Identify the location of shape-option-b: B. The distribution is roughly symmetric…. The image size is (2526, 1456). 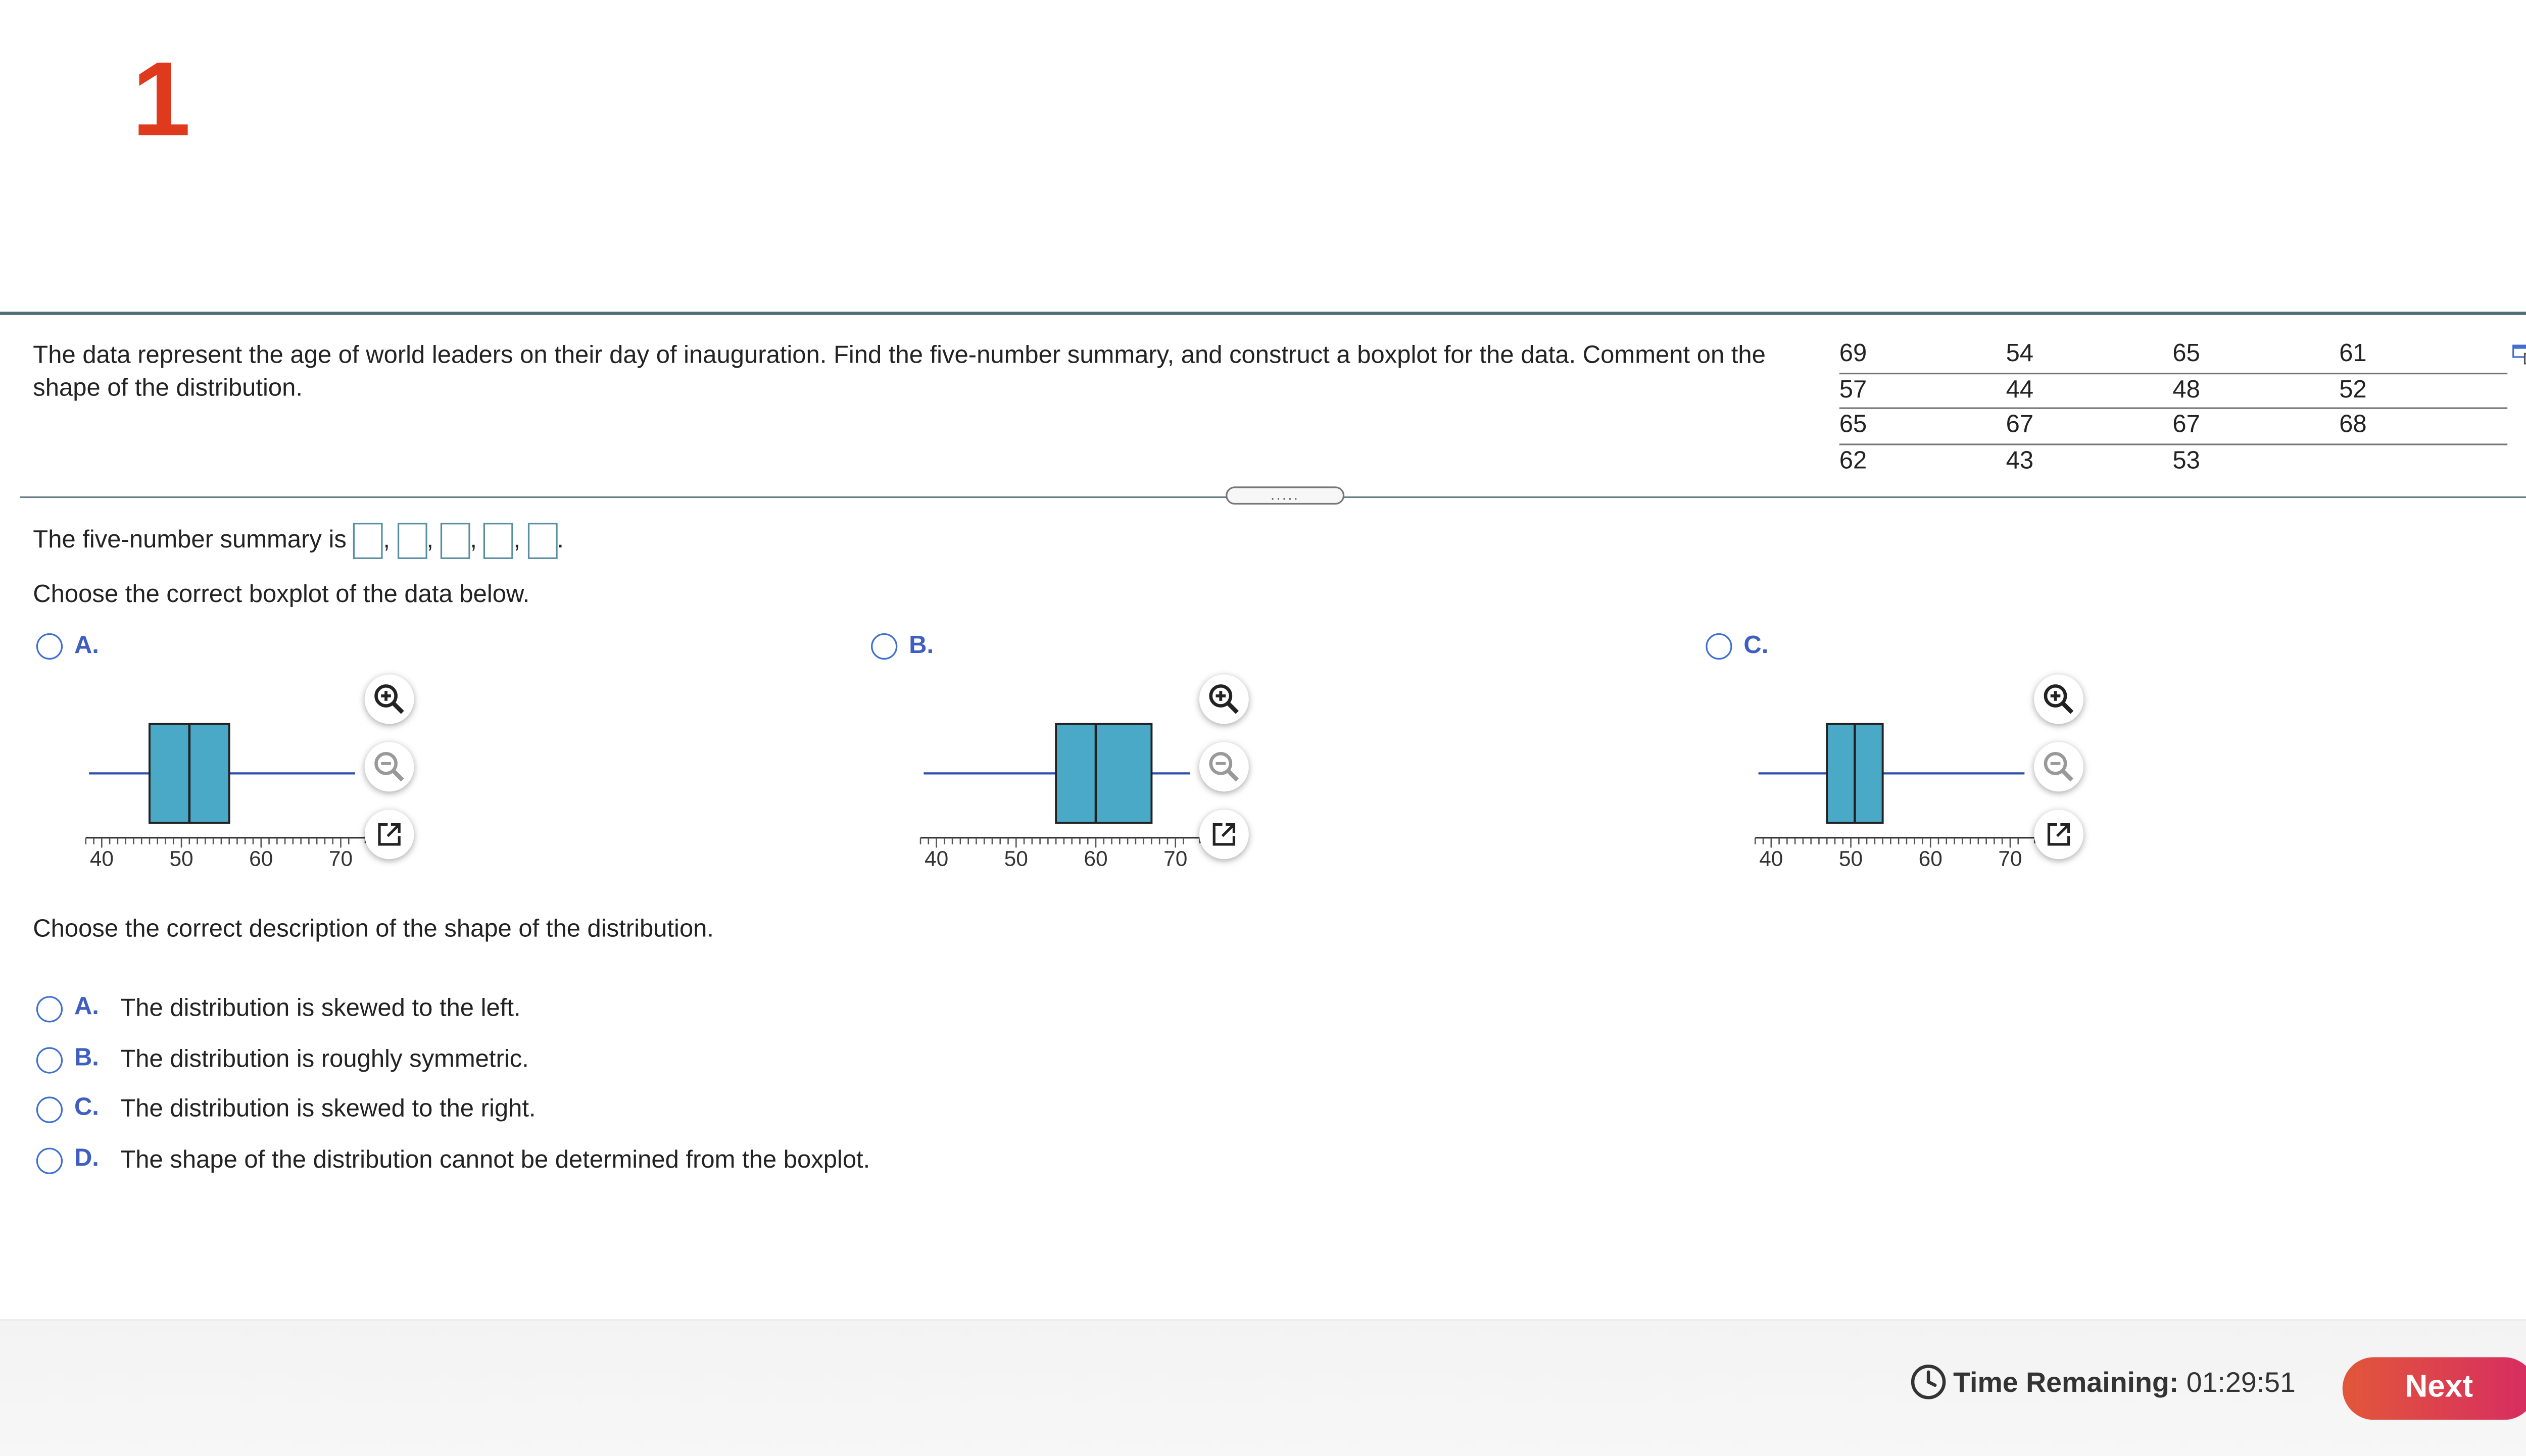
(577, 1060).